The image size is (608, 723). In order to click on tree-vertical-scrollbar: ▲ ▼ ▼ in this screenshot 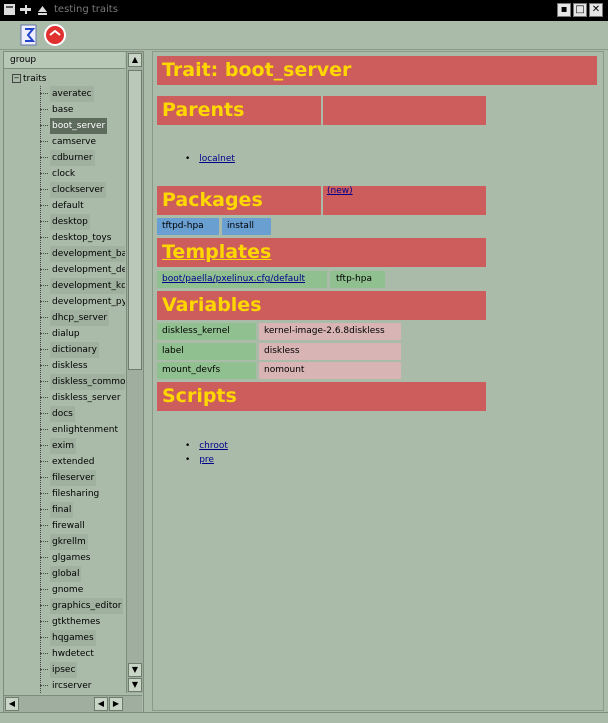, I will do `click(134, 372)`.